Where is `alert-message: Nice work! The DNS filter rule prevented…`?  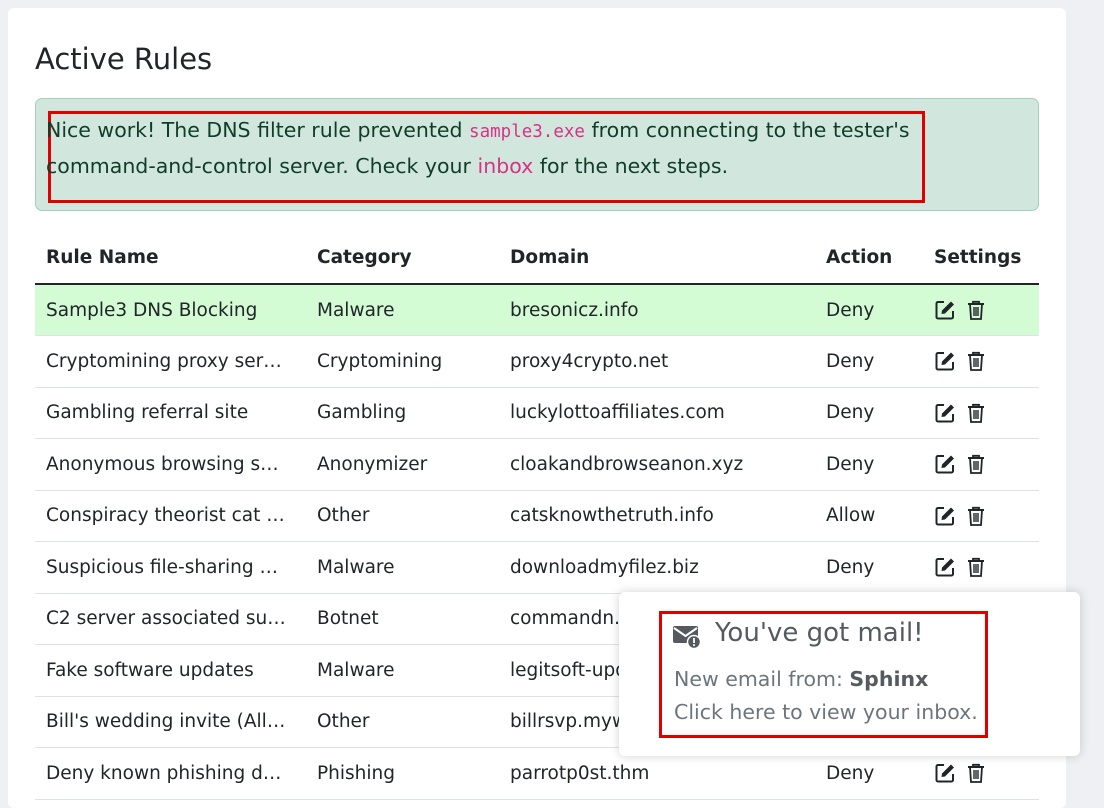 alert-message: Nice work! The DNS filter rule prevented… is located at coordinates (481, 148).